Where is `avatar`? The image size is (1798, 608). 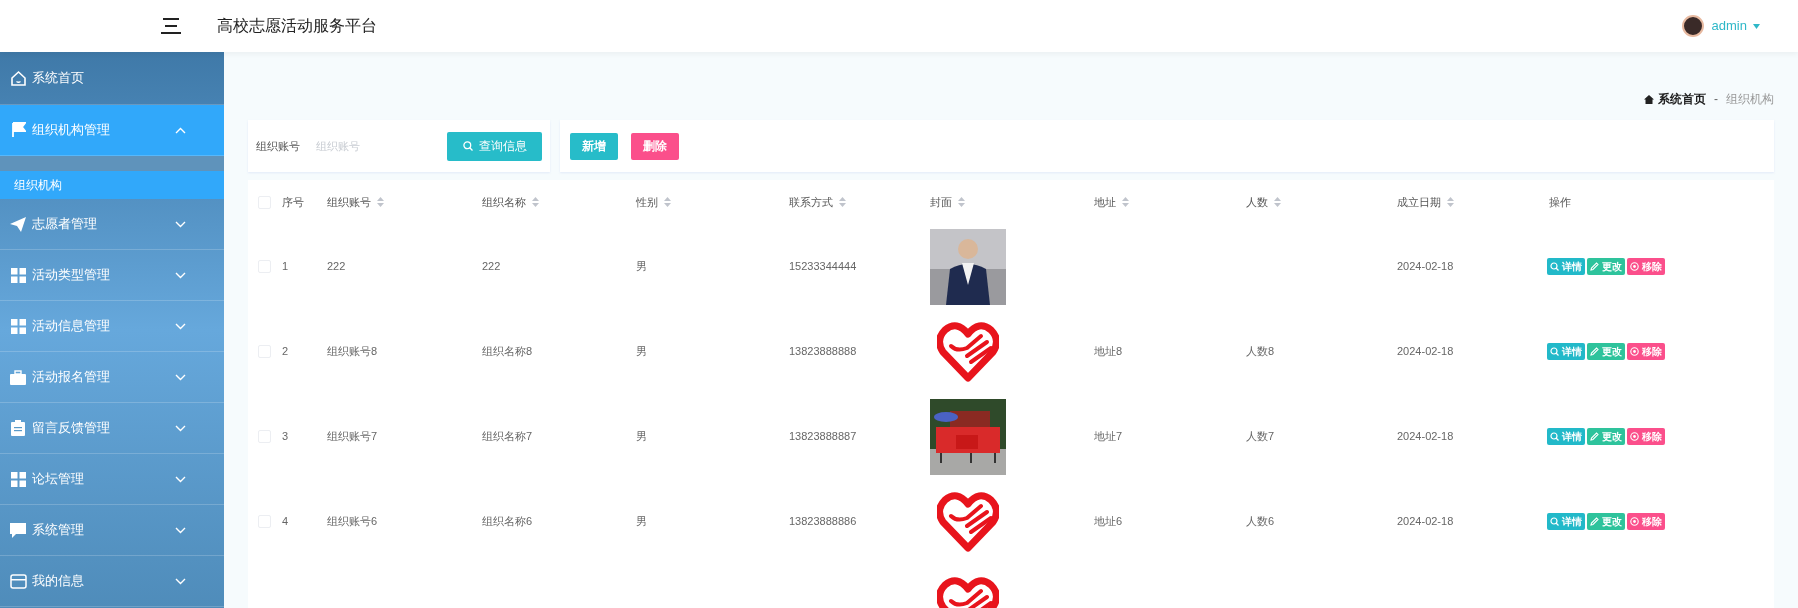
avatar is located at coordinates (1692, 26).